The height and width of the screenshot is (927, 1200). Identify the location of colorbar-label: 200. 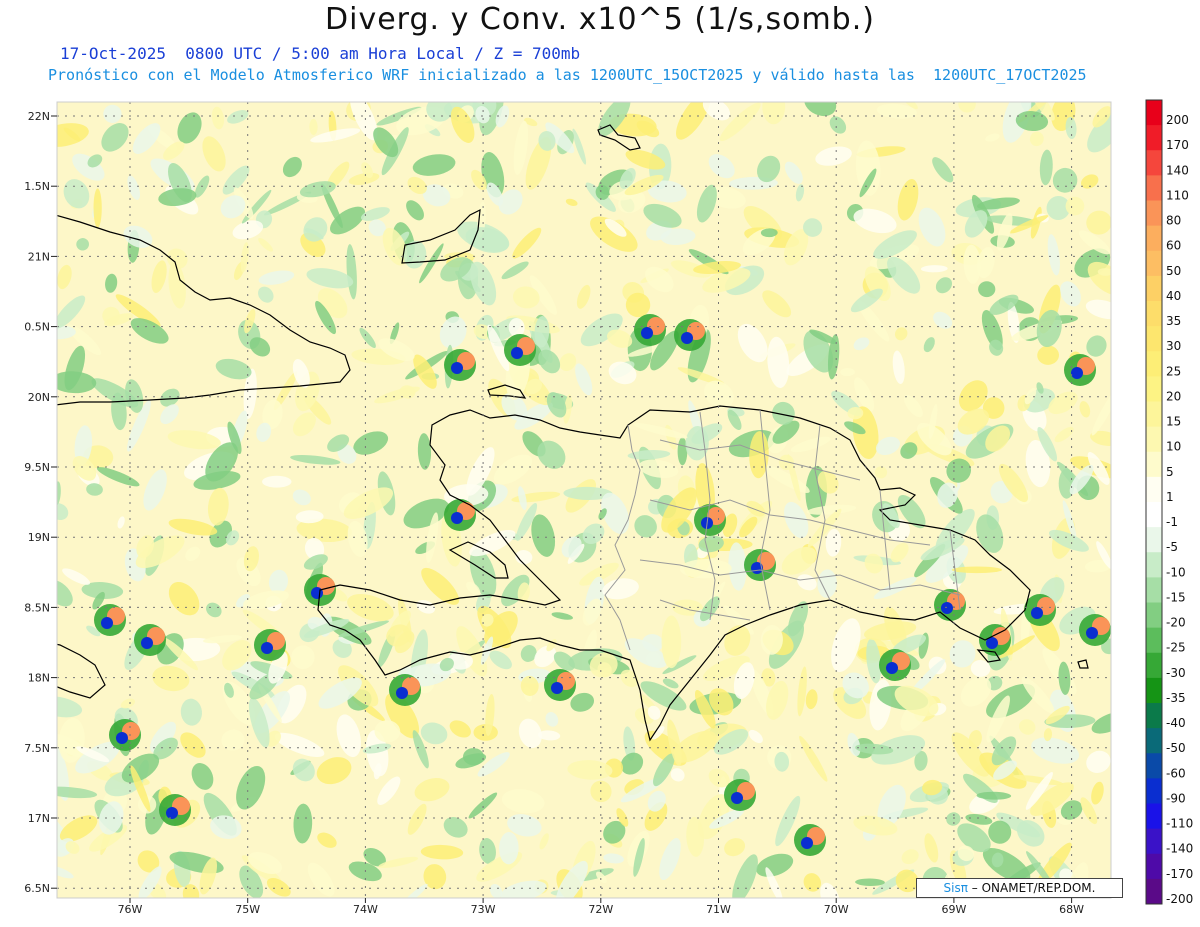
(1177, 120).